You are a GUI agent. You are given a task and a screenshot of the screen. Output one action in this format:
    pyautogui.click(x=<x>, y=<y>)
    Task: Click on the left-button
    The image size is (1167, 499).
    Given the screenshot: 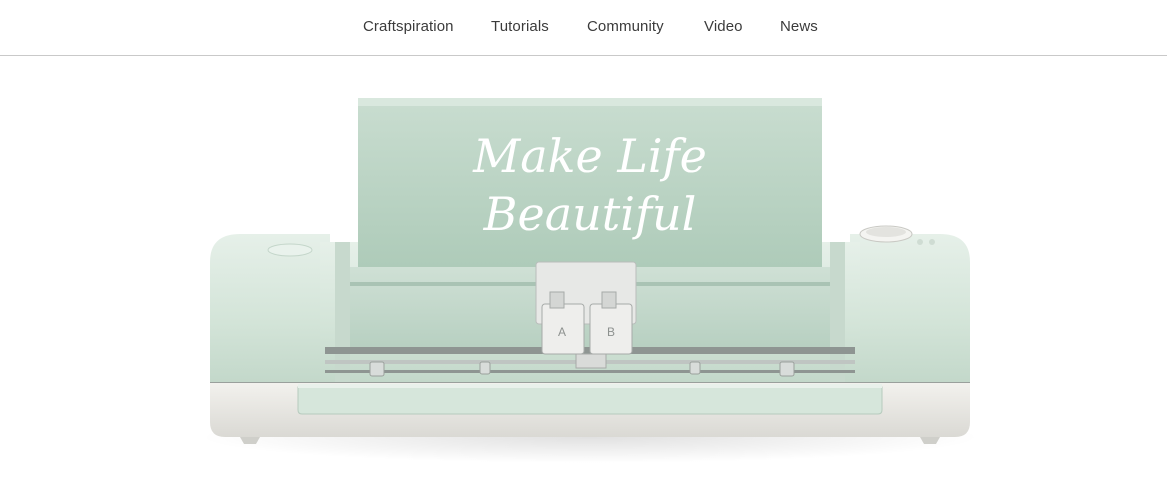 What is the action you would take?
    pyautogui.click(x=290, y=250)
    